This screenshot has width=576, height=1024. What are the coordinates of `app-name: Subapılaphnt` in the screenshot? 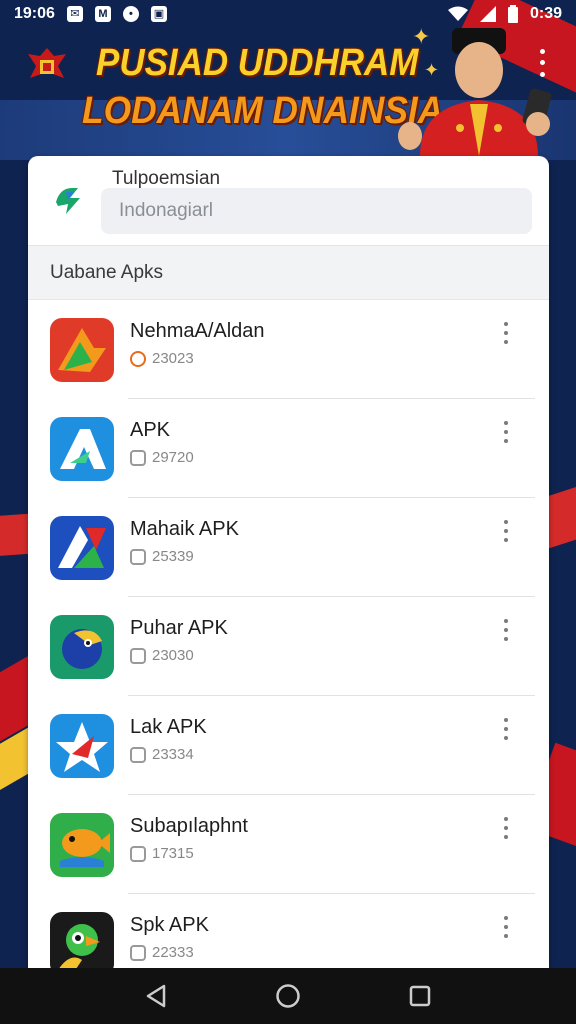 It's located at (189, 826).